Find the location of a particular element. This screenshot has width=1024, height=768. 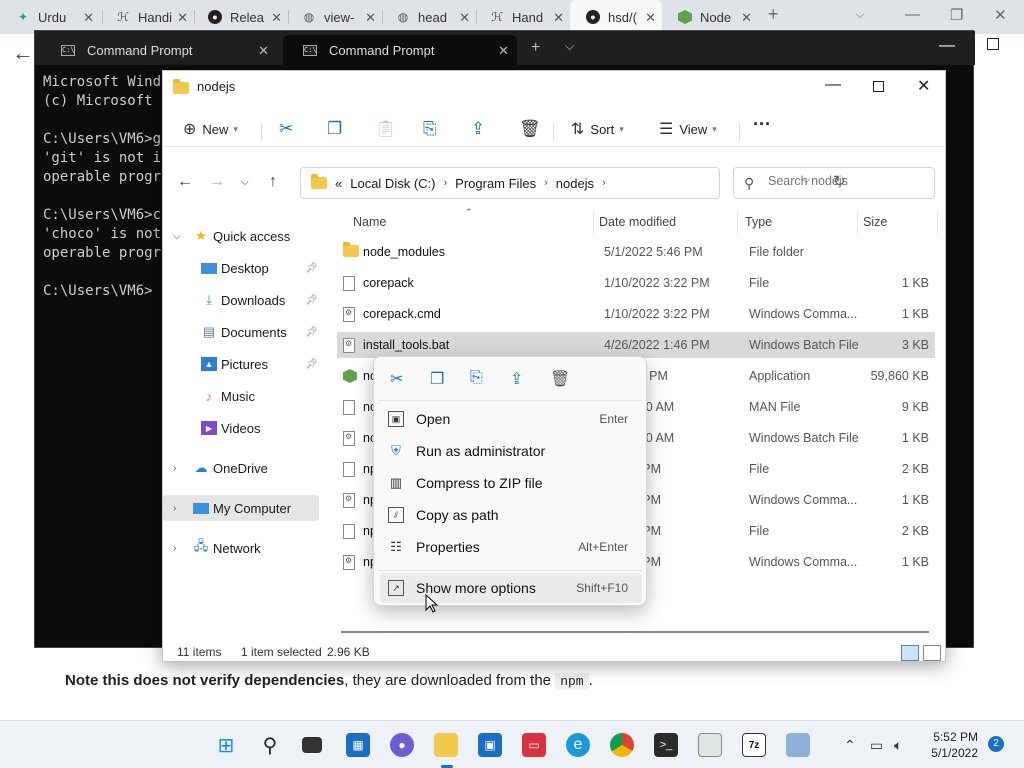

paste-icon: 📋︎ is located at coordinates (386, 129).